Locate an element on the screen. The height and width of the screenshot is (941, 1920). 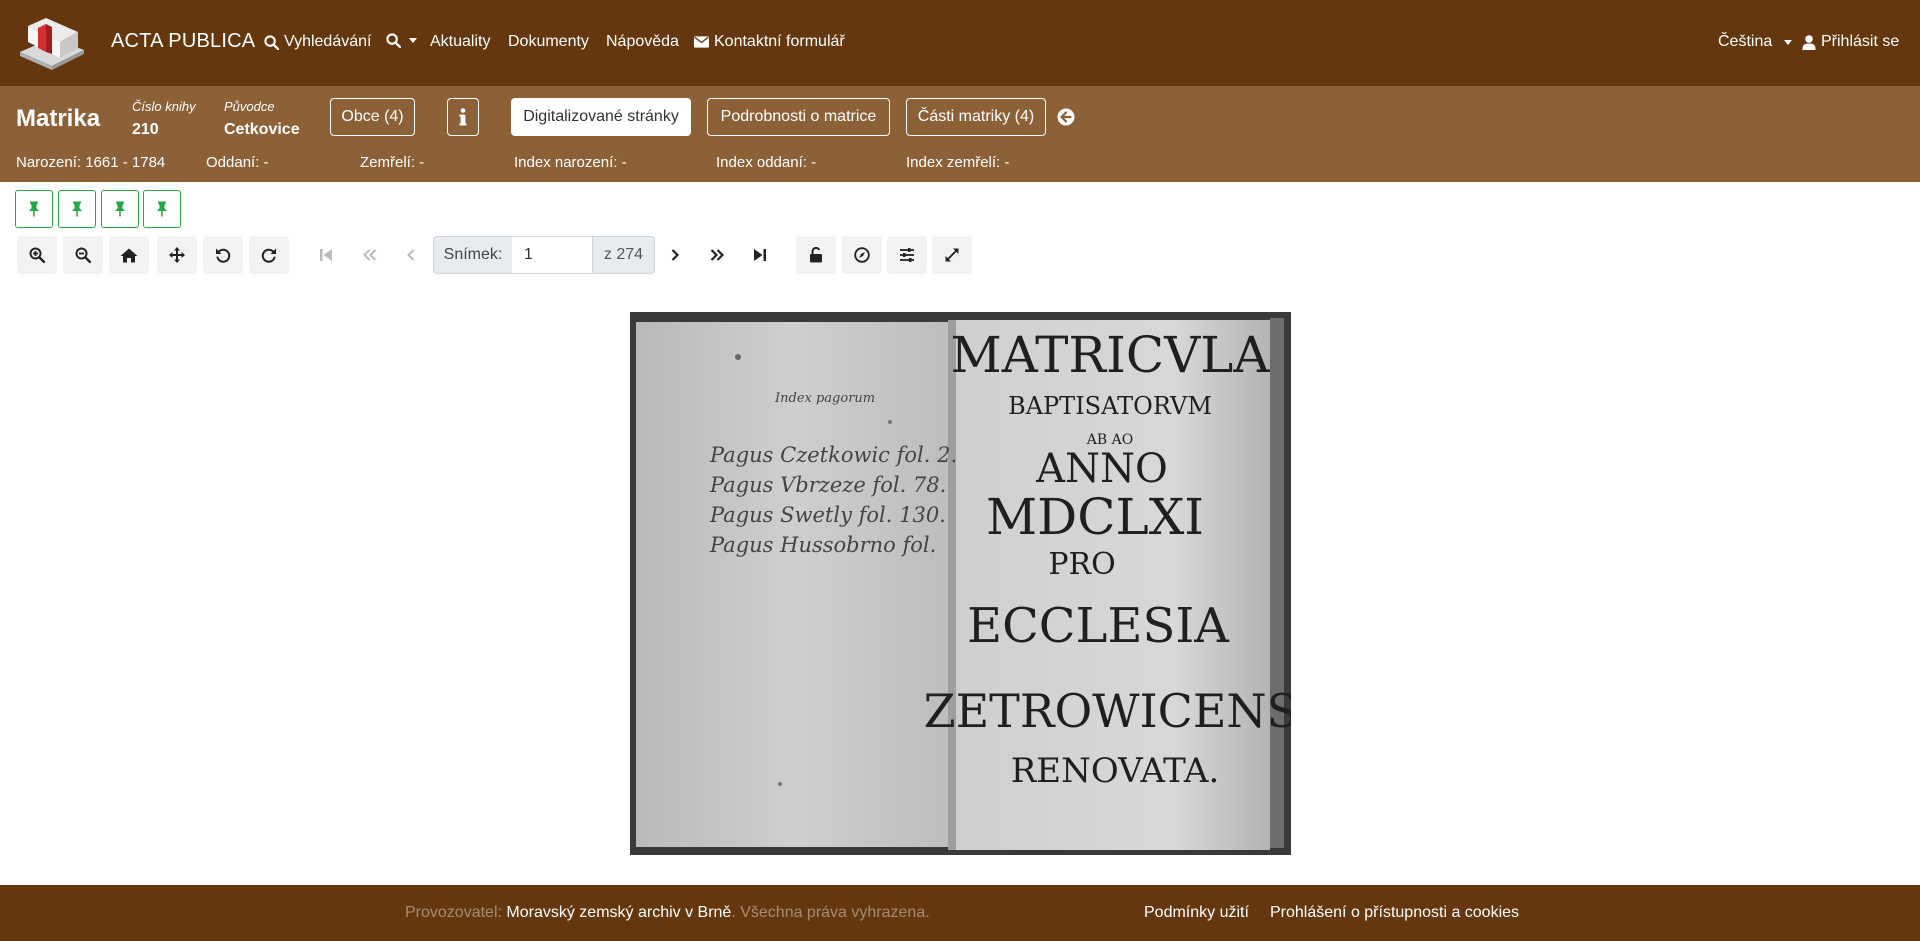
operator-label: Provozovatel: is located at coordinates (453, 912).